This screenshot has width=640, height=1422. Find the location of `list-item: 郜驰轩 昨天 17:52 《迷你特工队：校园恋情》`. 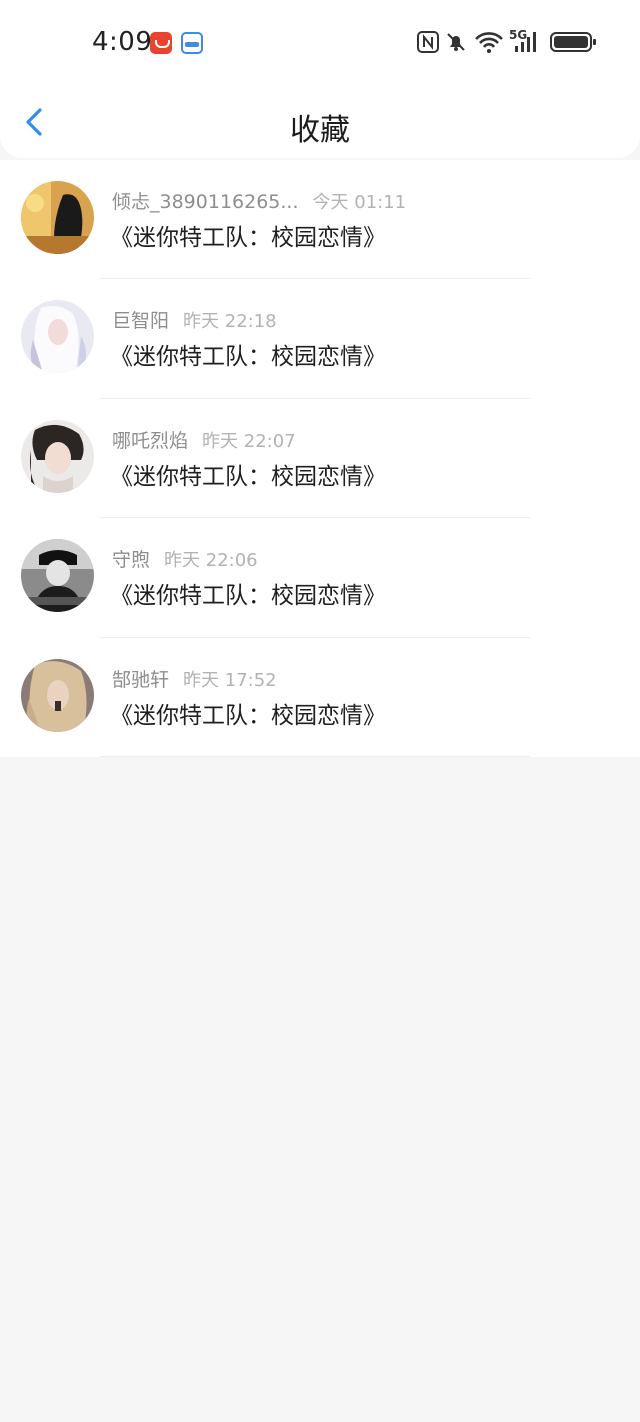

list-item: 郜驰轩 昨天 17:52 《迷你特工队：校园恋情》 is located at coordinates (320, 697).